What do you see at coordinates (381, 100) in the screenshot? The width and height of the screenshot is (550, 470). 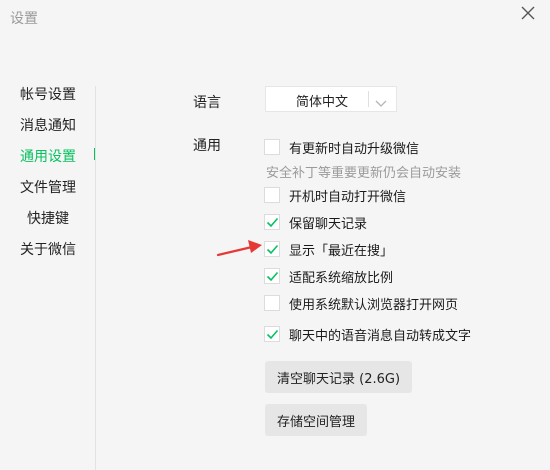 I see `chevron-down-icon` at bounding box center [381, 100].